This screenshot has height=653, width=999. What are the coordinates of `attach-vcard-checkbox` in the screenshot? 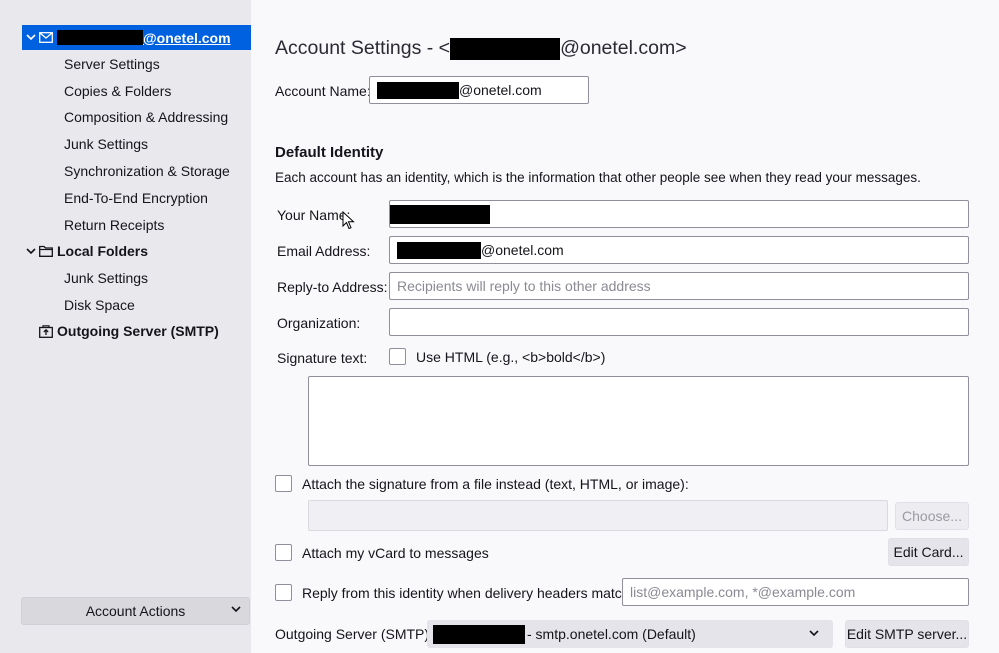 It's located at (283, 552).